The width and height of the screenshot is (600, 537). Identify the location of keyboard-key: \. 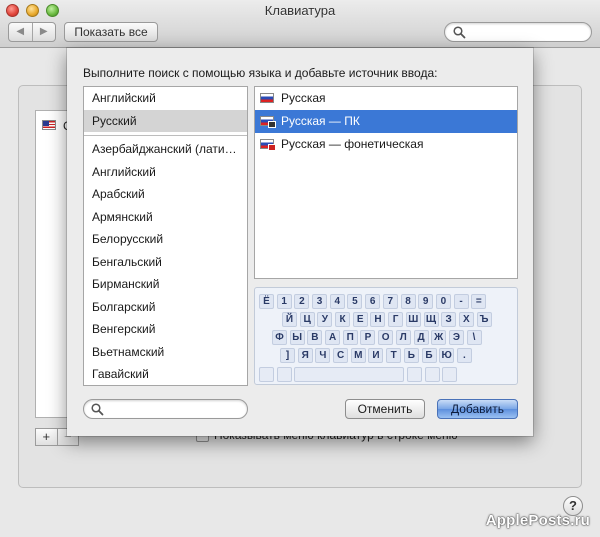
(474, 337).